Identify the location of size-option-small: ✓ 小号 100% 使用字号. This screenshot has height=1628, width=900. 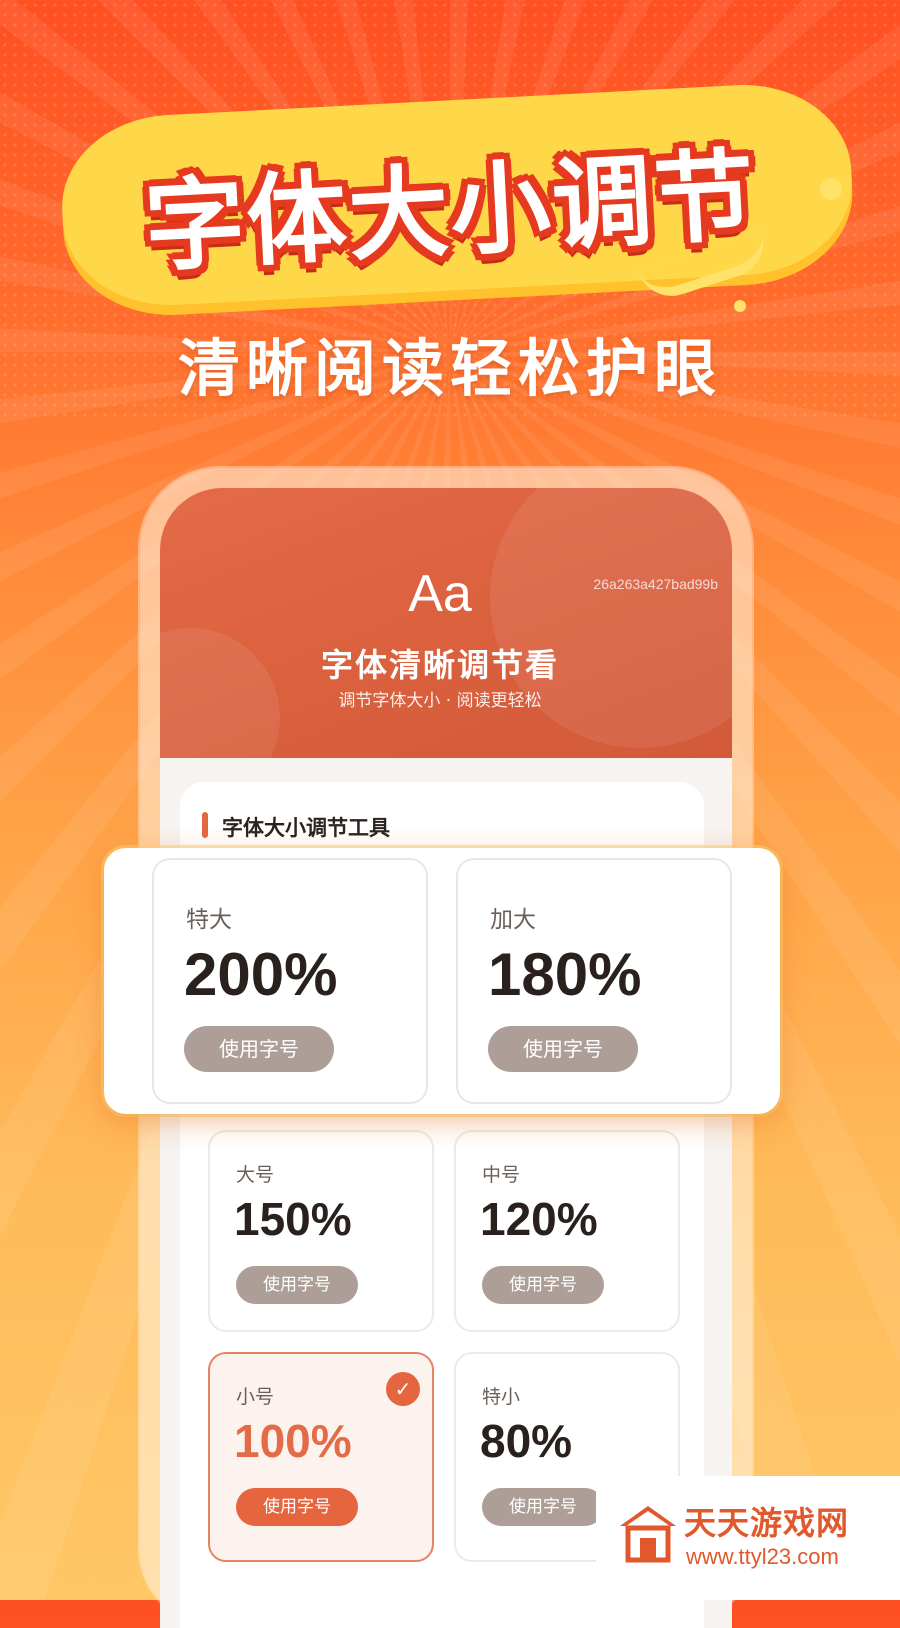
(321, 1457).